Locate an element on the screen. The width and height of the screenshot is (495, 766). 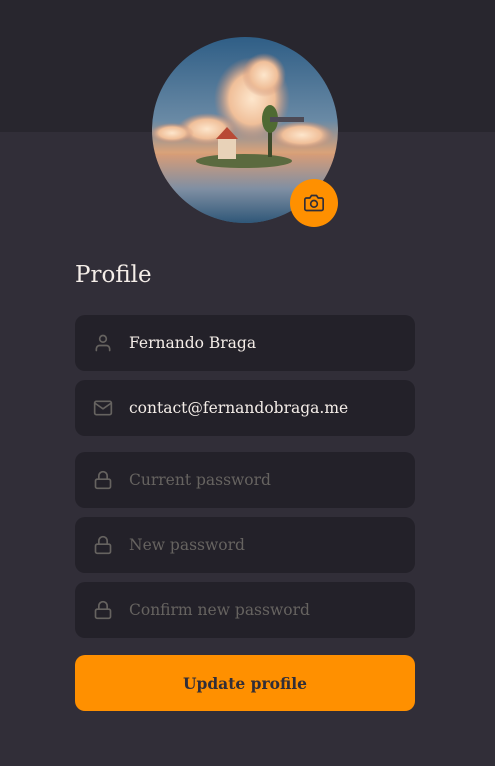
confirm-password-field is located at coordinates (245, 610).